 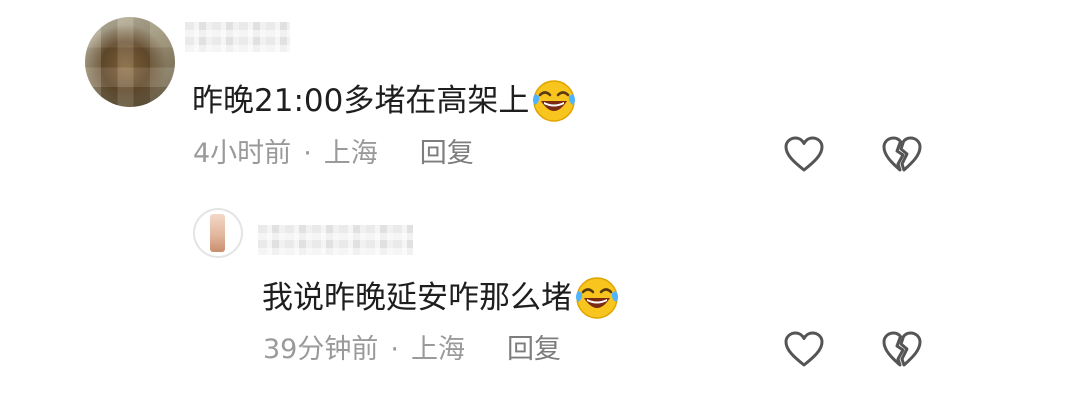 I want to click on reply-timestamp: 39分钟前, so click(x=321, y=349).